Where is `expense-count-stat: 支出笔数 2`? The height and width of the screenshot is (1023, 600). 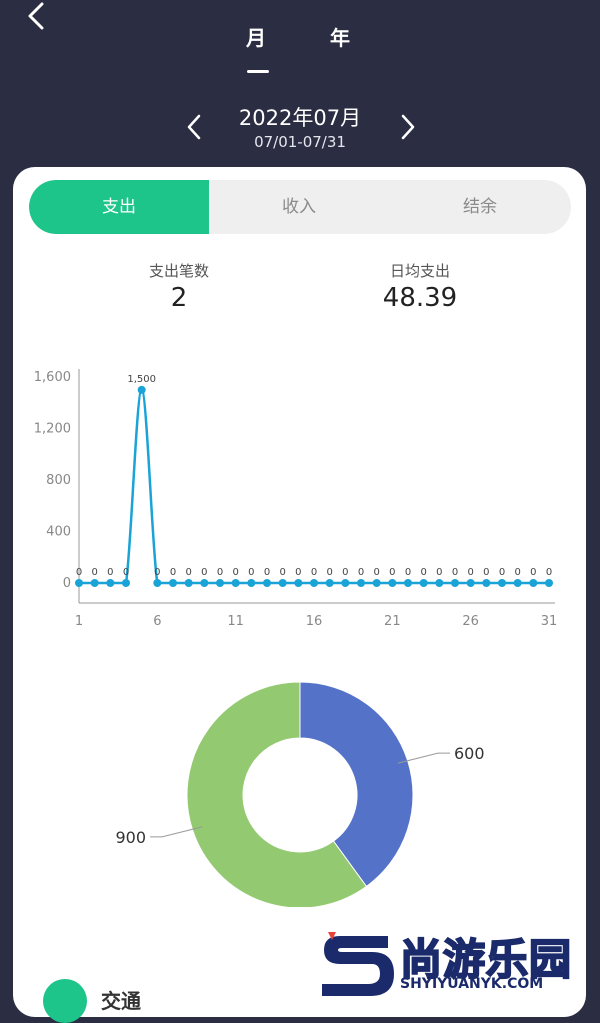 expense-count-stat: 支出笔数 2 is located at coordinates (179, 286).